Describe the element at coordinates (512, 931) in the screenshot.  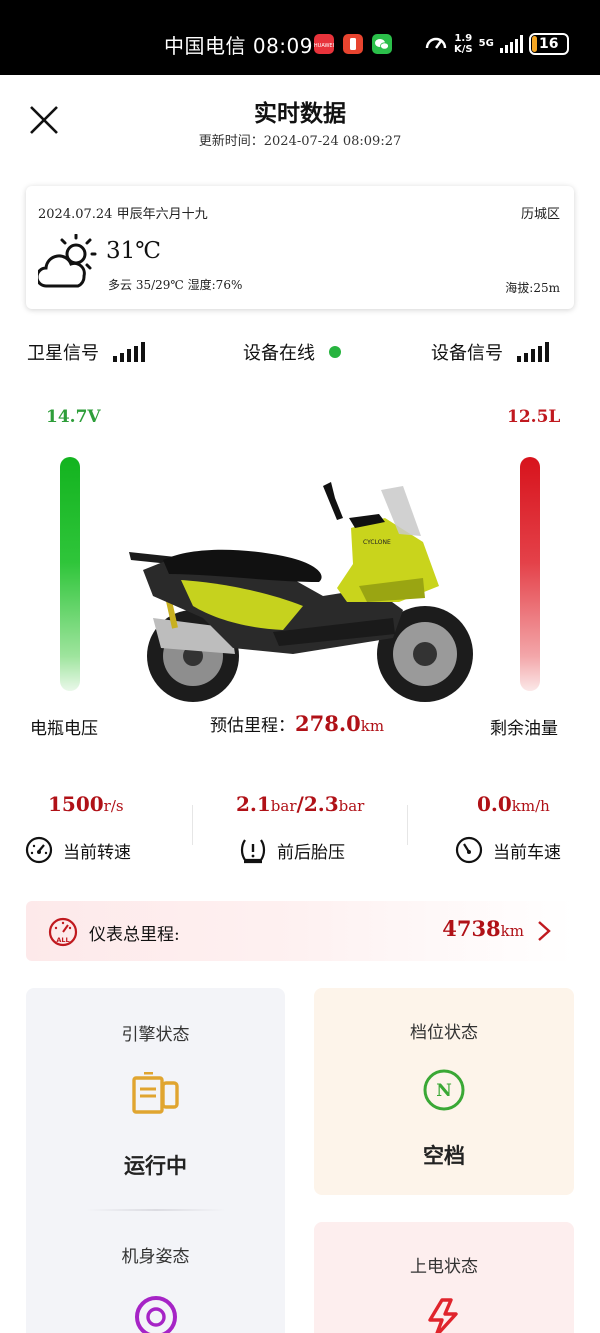
I see `odometer-unit: km` at that location.